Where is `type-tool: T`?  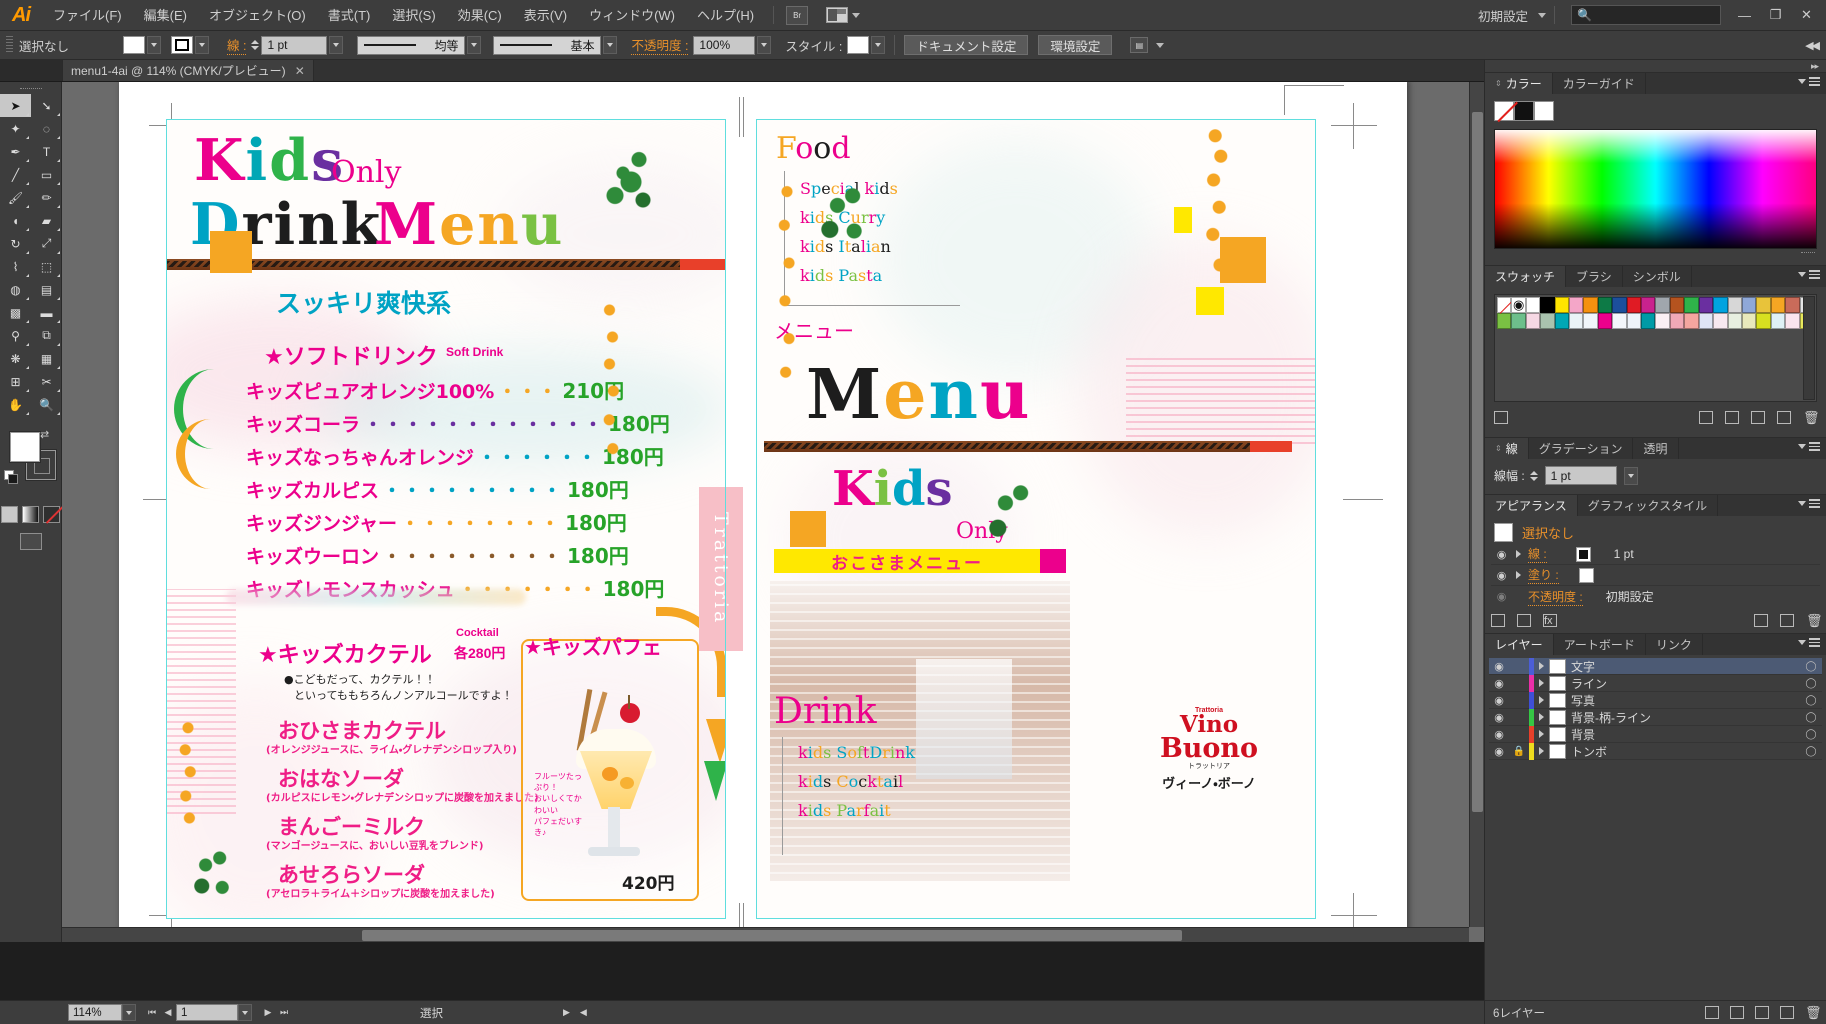
type-tool: T is located at coordinates (46, 151).